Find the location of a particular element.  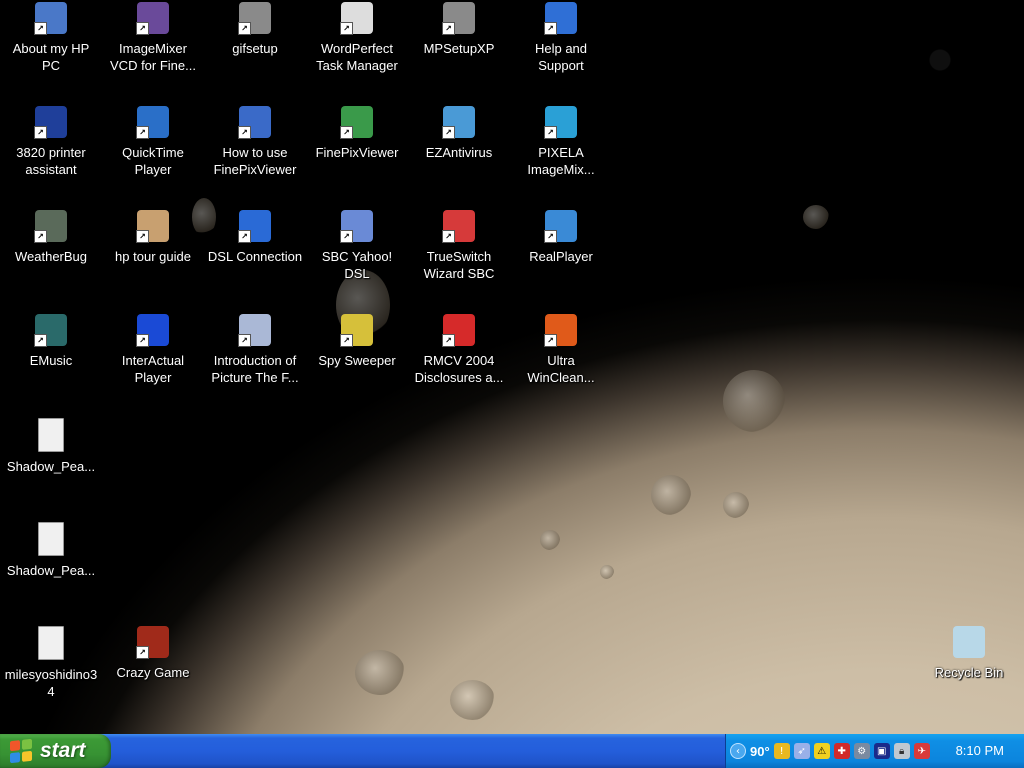

desktop-icon: ↗ DSL Connection is located at coordinates (255, 256).